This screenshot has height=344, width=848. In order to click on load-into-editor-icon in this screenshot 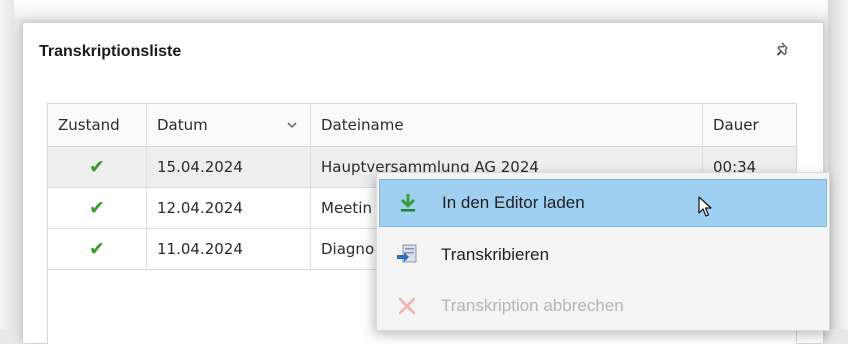, I will do `click(408, 203)`.